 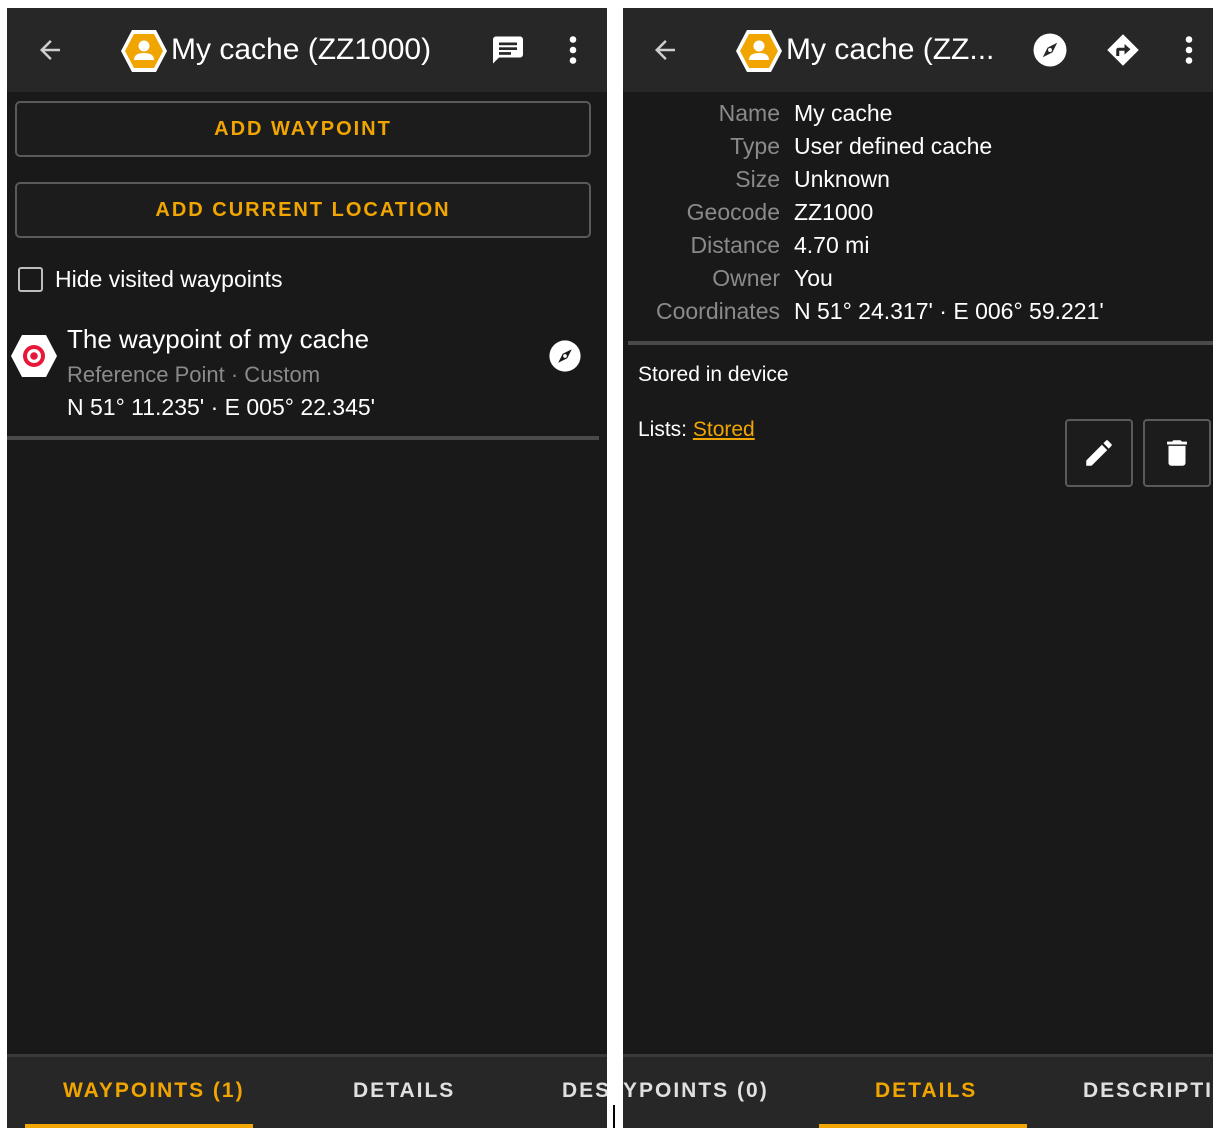 I want to click on detail-label: Type, so click(x=755, y=146).